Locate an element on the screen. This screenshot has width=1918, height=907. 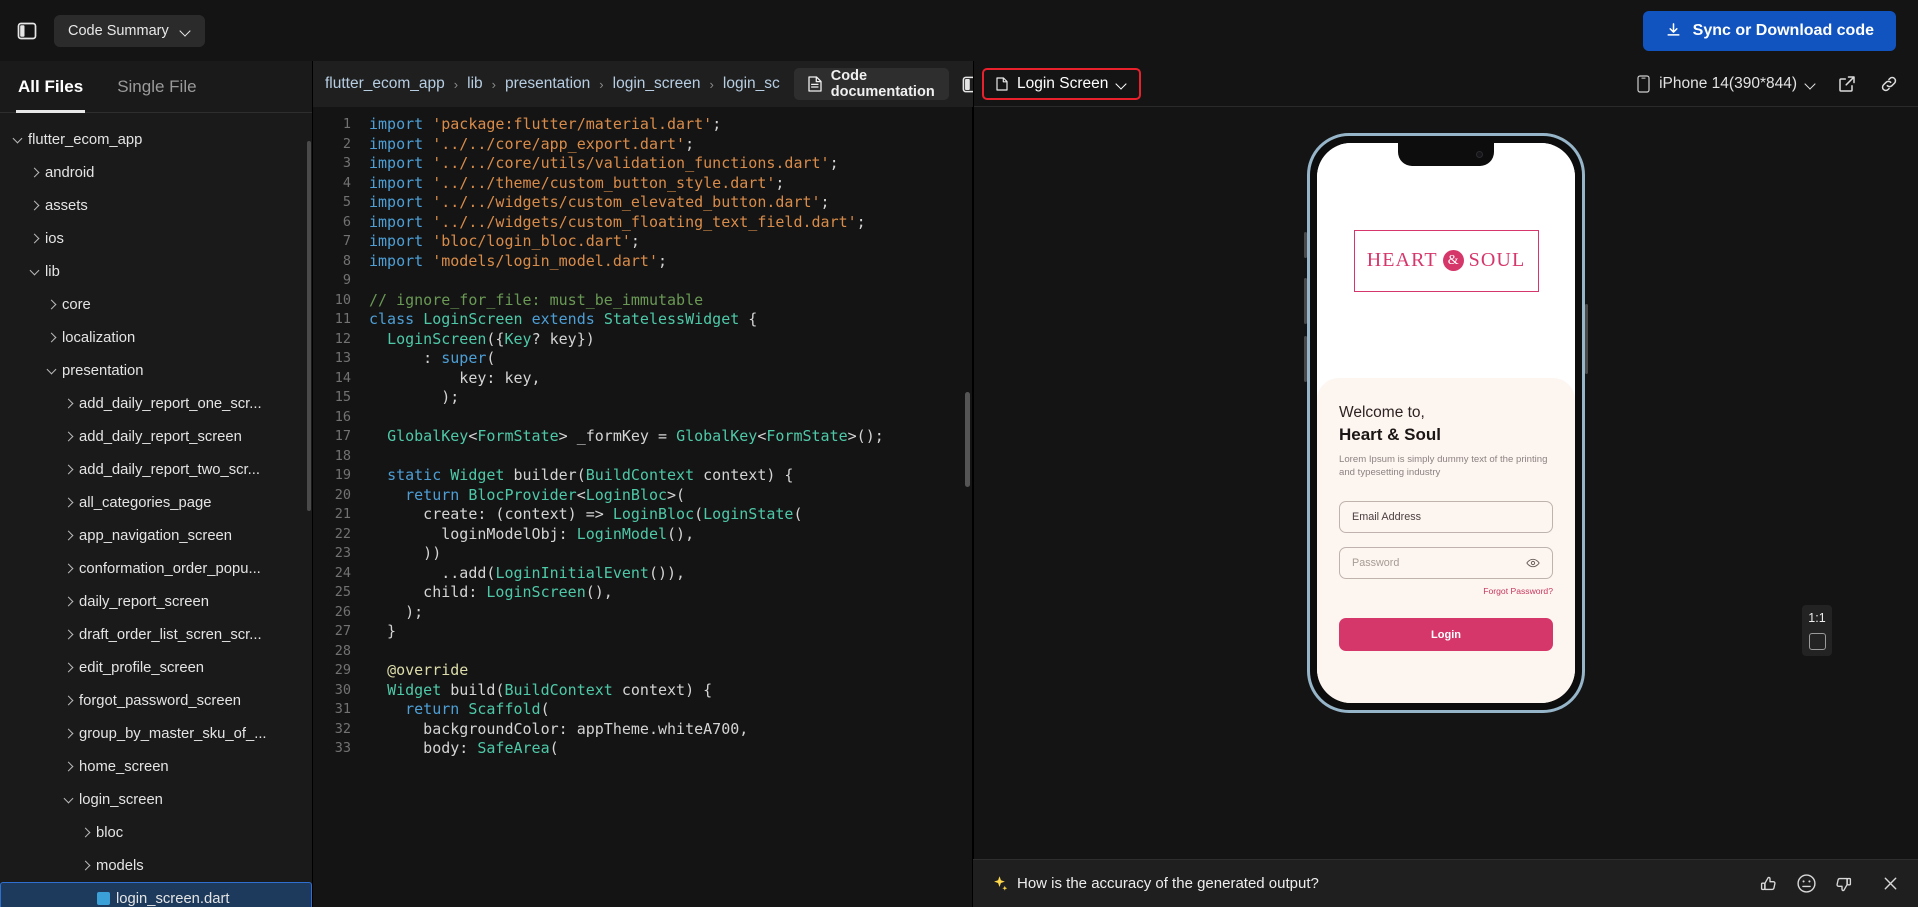
code-text: @override is located at coordinates (671, 671).